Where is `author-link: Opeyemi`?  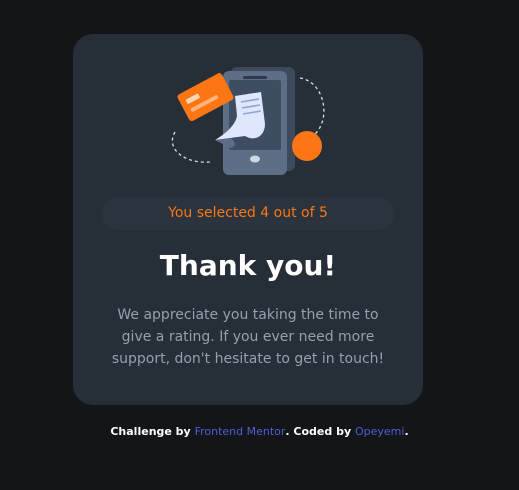 author-link: Opeyemi is located at coordinates (379, 431).